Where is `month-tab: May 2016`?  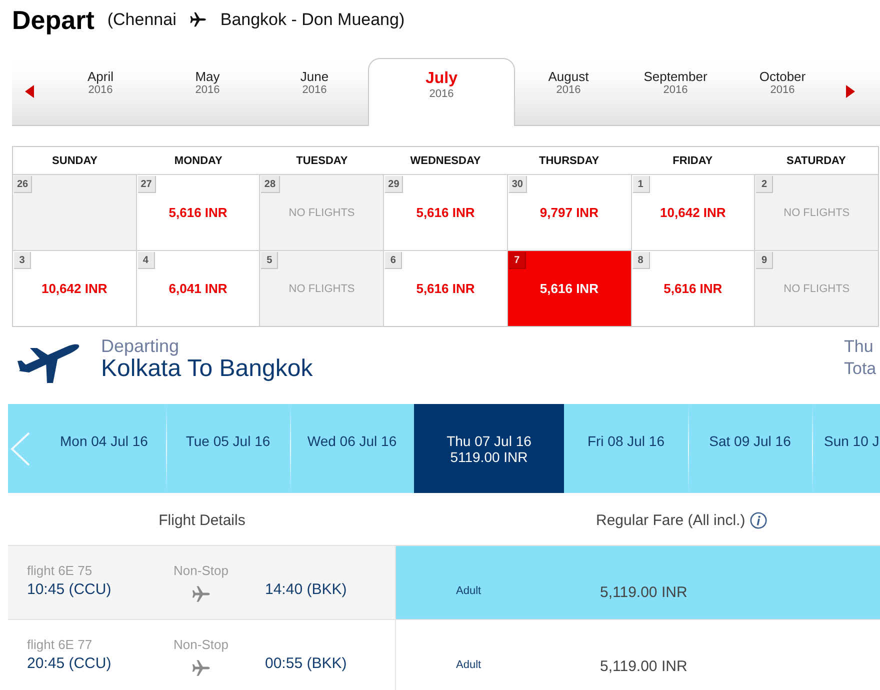
month-tab: May 2016 is located at coordinates (207, 91).